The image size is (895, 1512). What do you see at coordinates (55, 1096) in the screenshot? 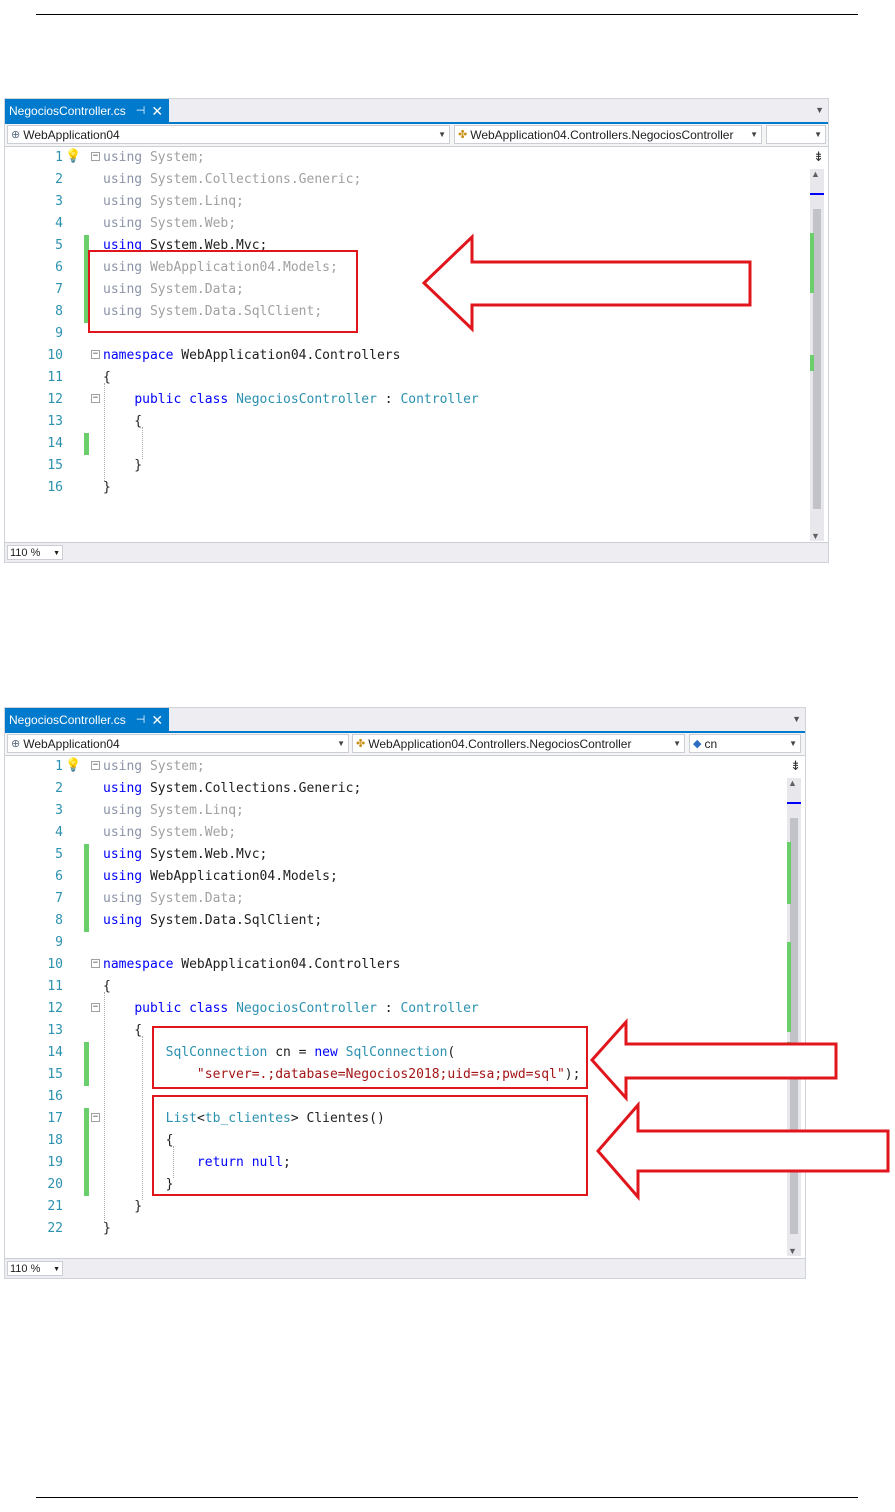
I see `line-number: 16` at bounding box center [55, 1096].